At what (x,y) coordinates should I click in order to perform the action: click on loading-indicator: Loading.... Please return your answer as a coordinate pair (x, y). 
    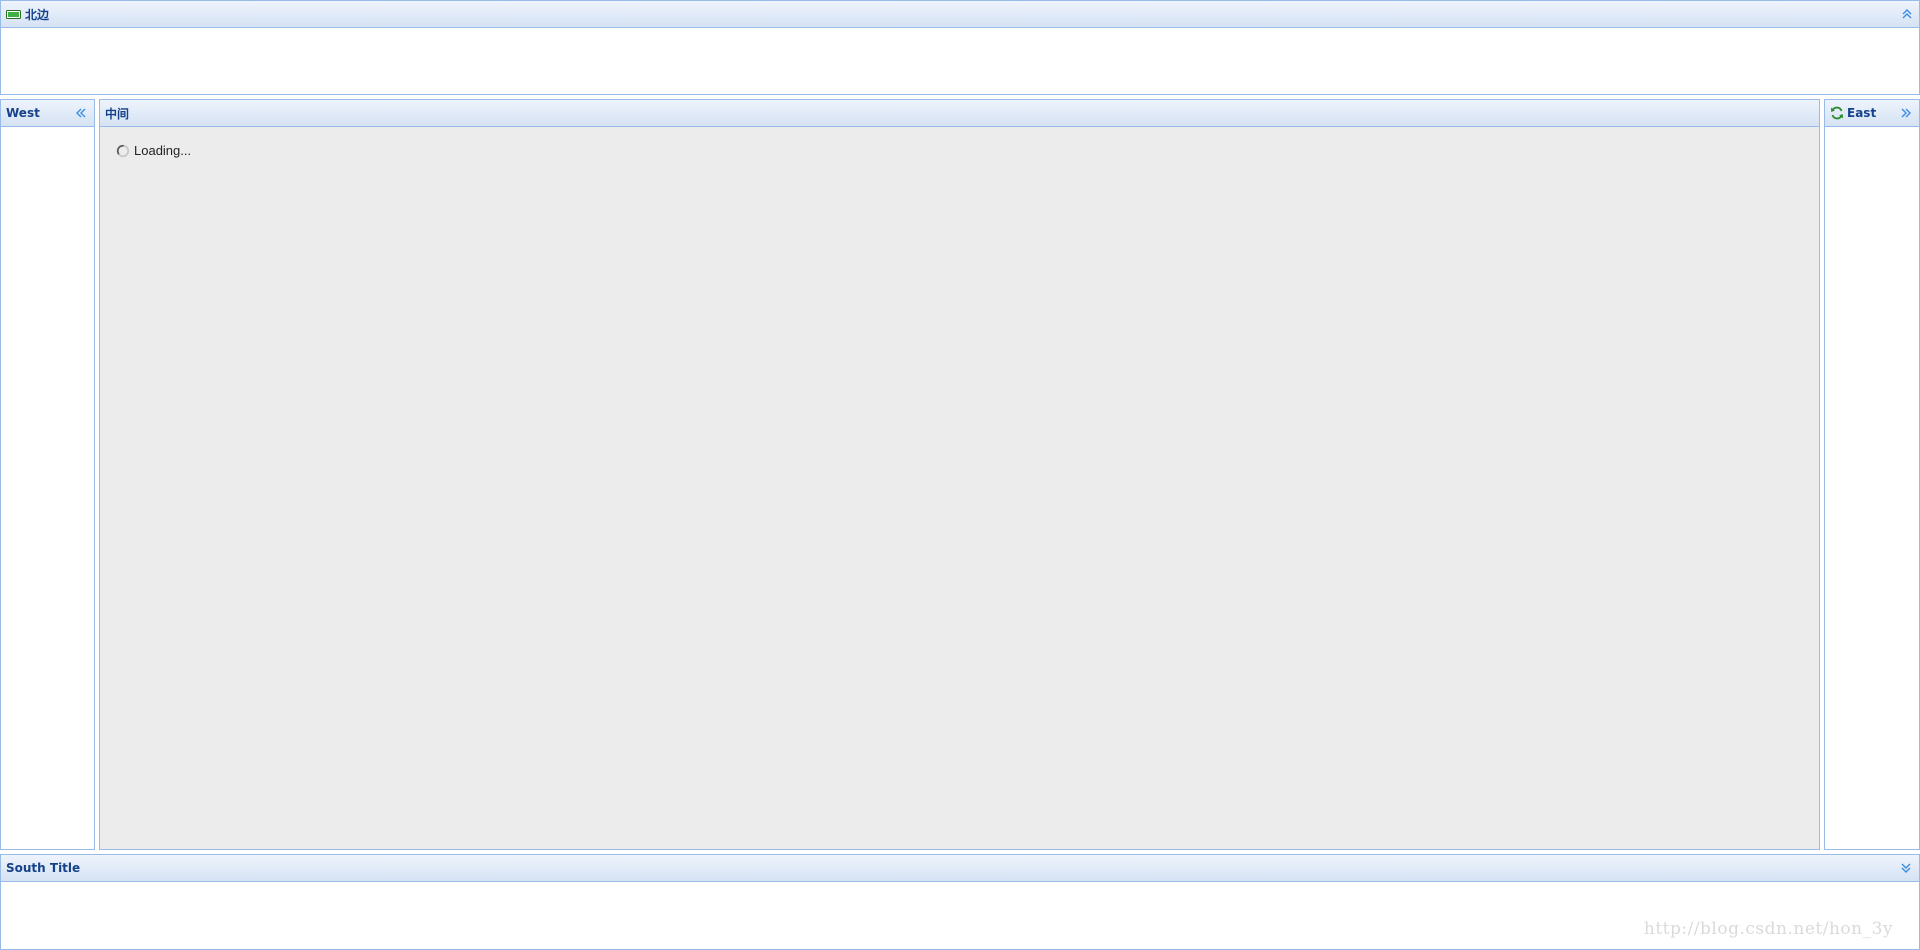
    Looking at the image, I should click on (153, 150).